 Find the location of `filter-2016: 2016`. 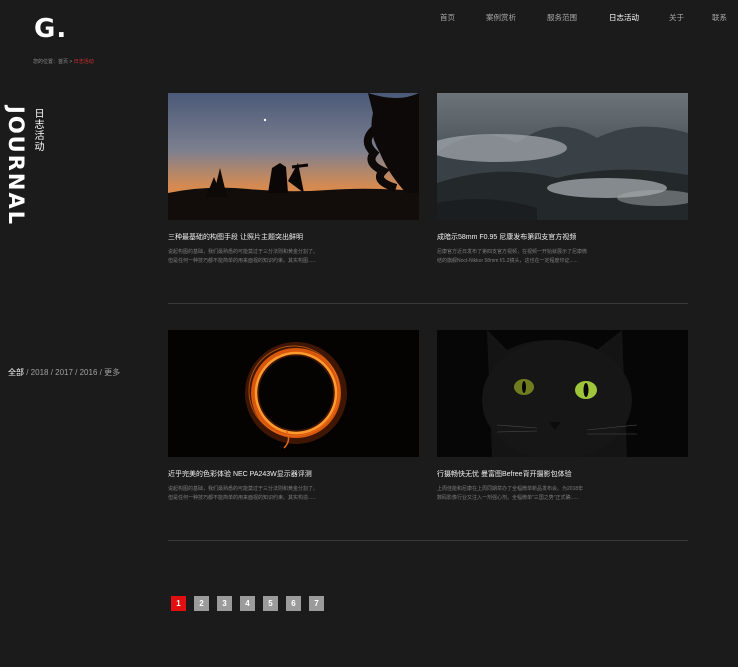

filter-2016: 2016 is located at coordinates (89, 372).